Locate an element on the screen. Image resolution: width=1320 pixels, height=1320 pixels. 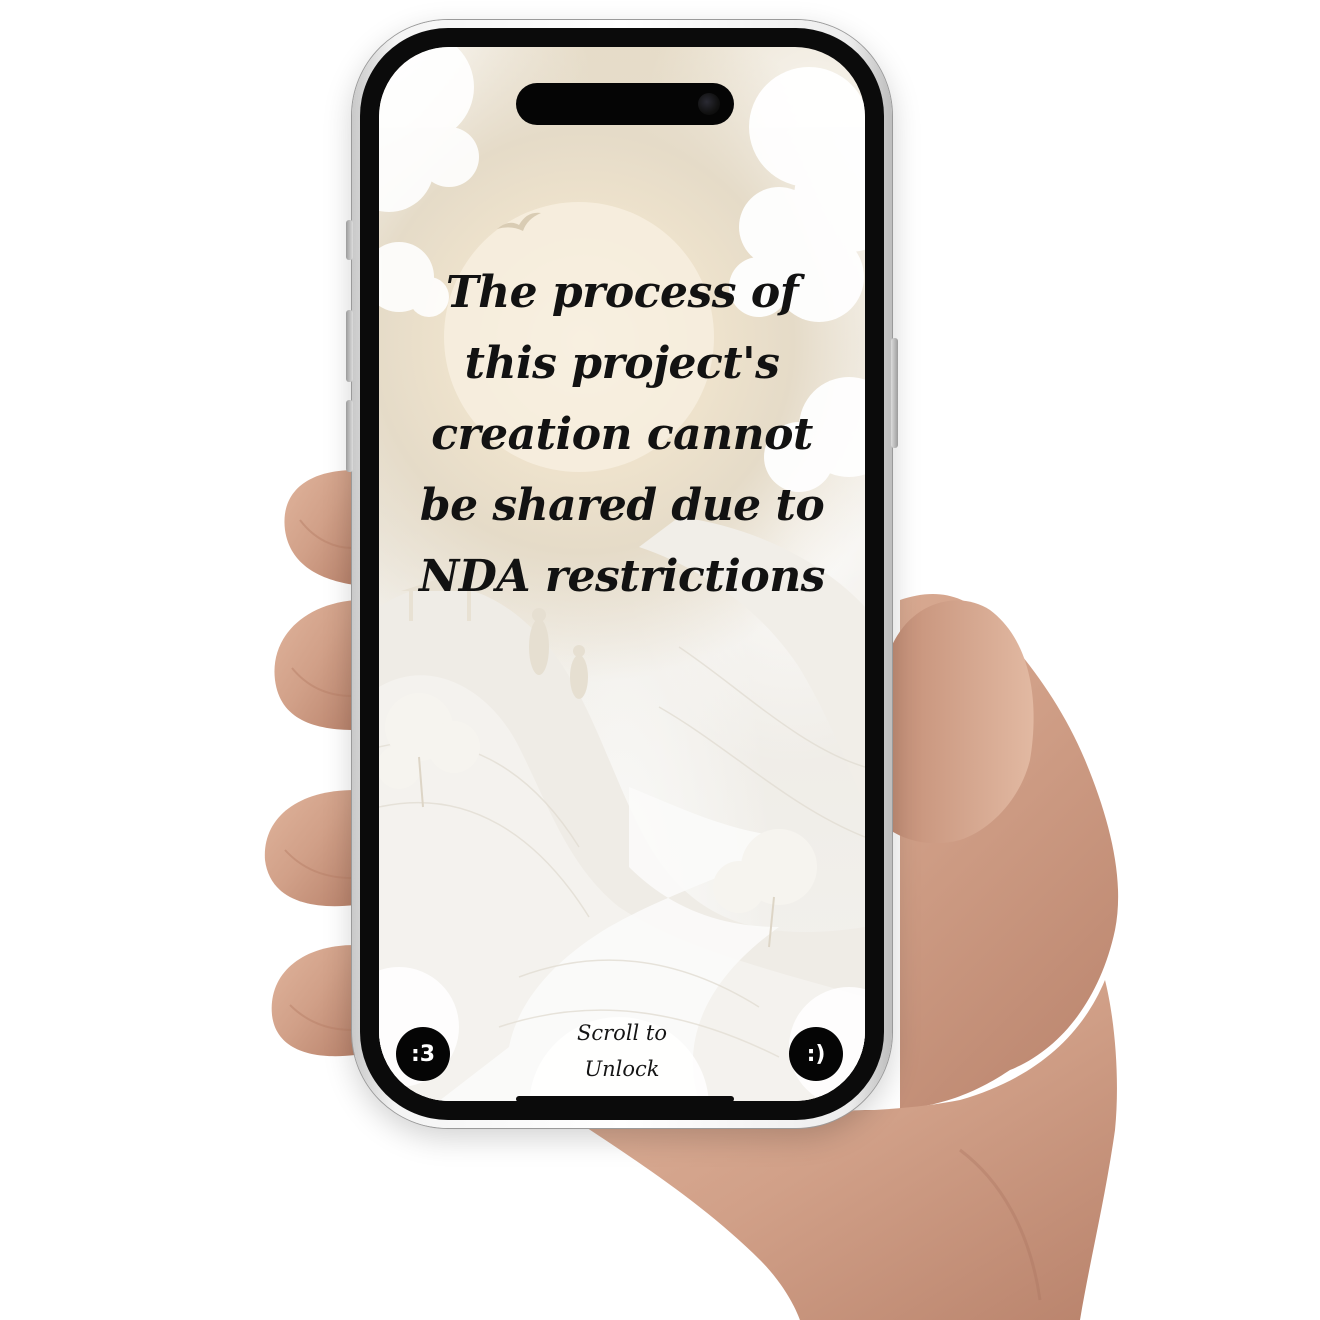
home-indicator is located at coordinates (625, 1098).